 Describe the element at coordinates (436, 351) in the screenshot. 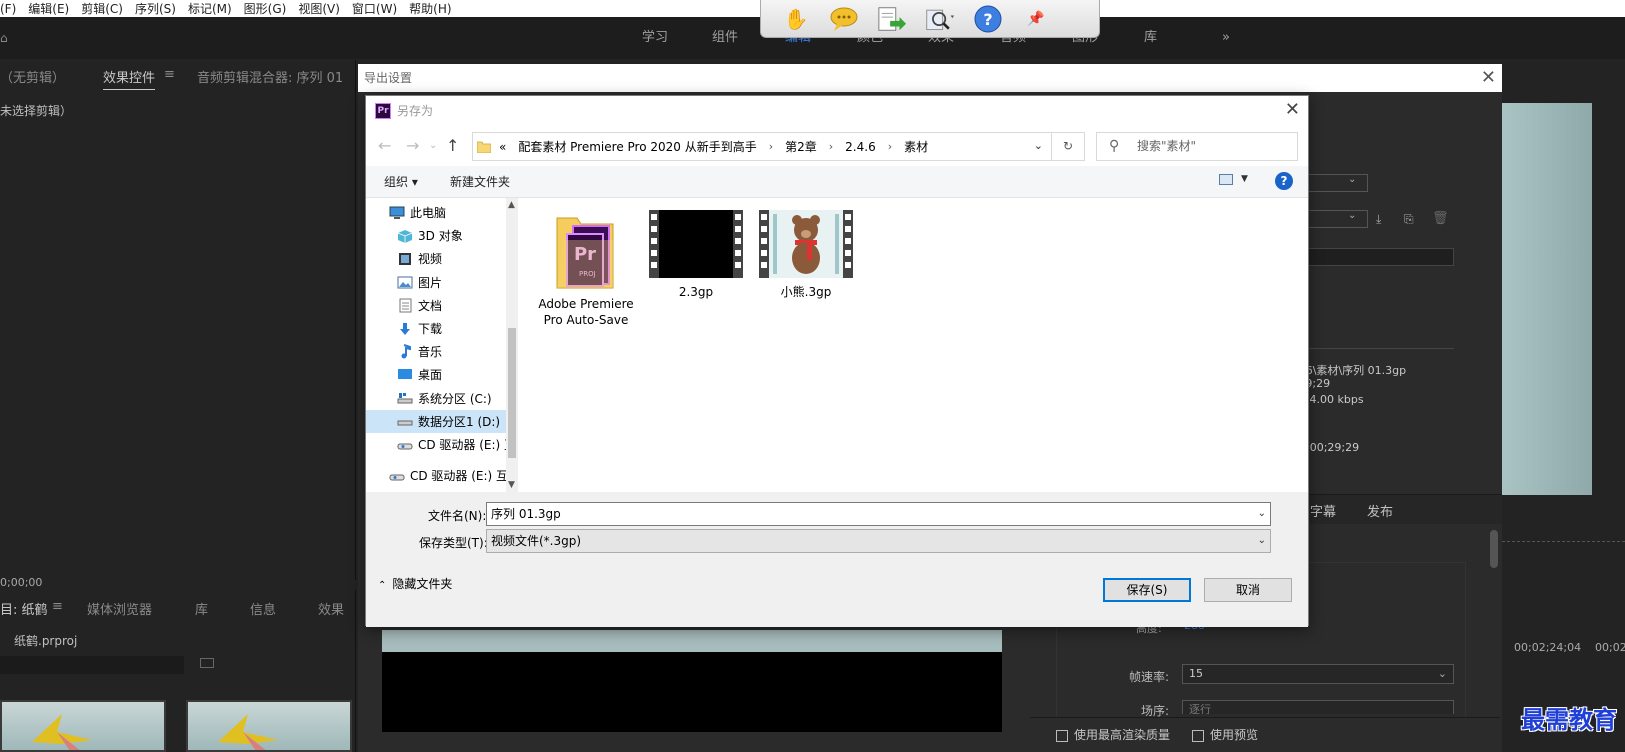

I see `nav-tree-item: 音乐` at that location.